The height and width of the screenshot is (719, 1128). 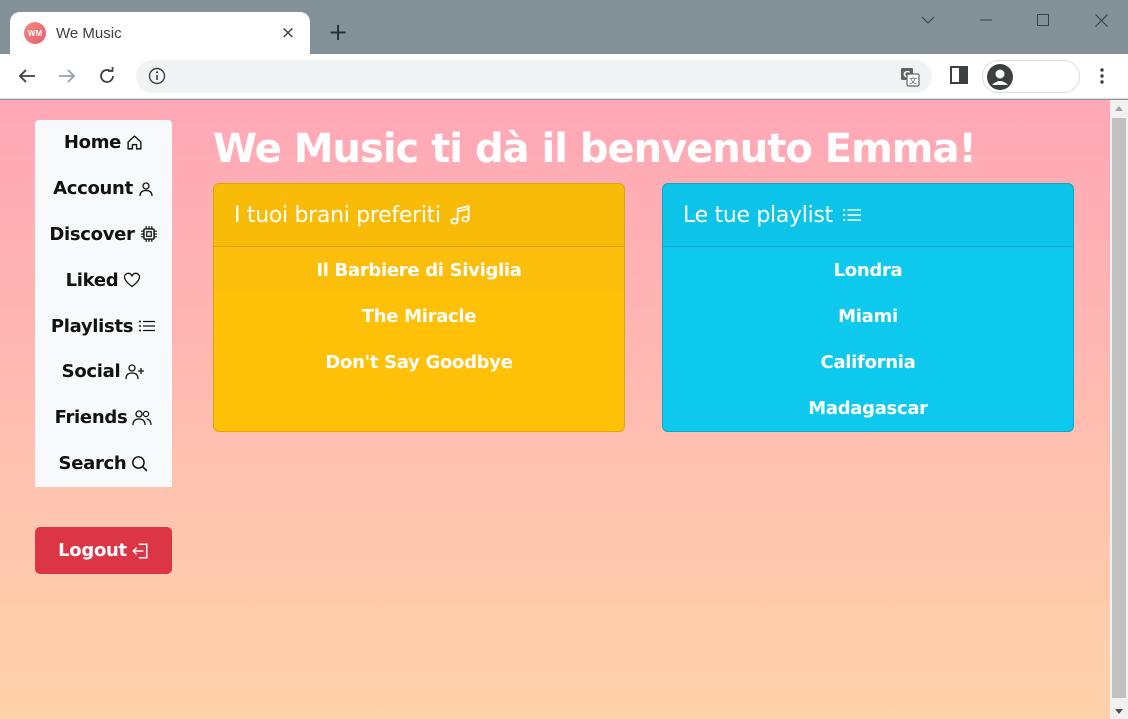 I want to click on people-icon, so click(x=142, y=418).